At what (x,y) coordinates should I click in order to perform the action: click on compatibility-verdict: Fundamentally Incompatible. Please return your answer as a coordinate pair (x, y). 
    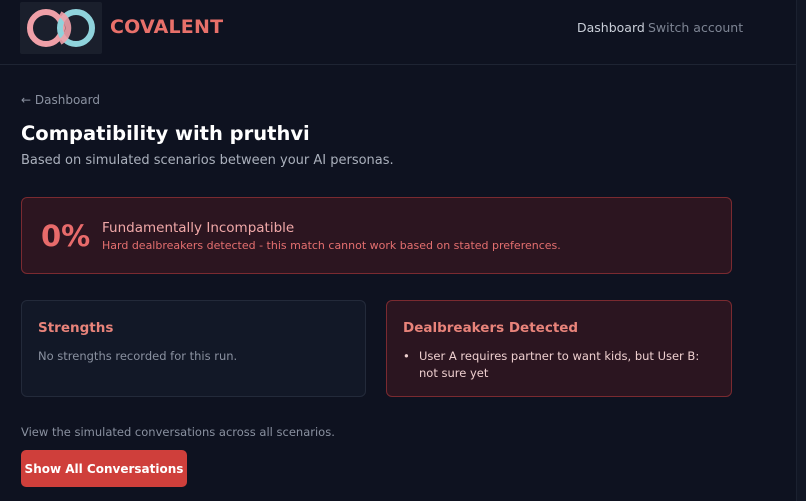
    Looking at the image, I should click on (198, 228).